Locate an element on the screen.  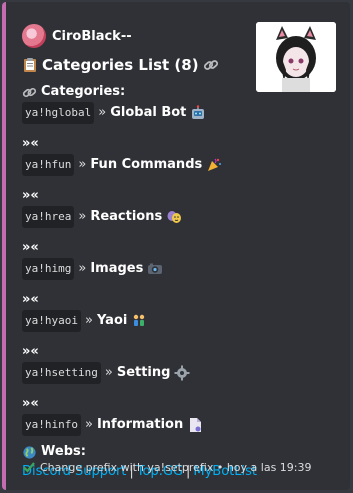
category-row-information: ya!hinfo » Information is located at coordinates (179, 425).